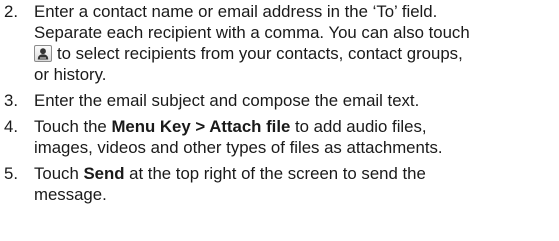  Describe the element at coordinates (104, 173) in the screenshot. I see `send-label: Send` at that location.